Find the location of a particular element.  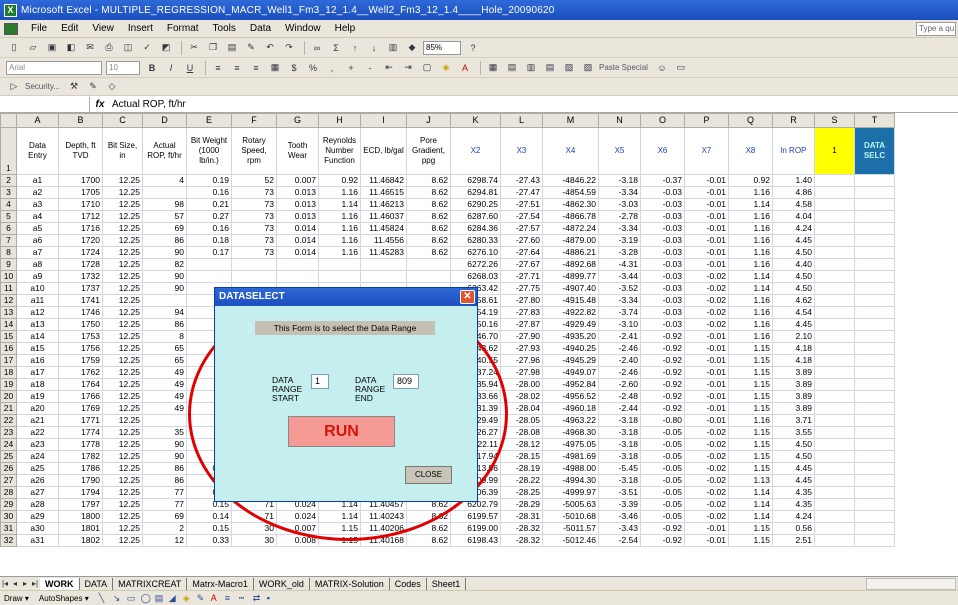

cell: 0.14 is located at coordinates (209, 516).